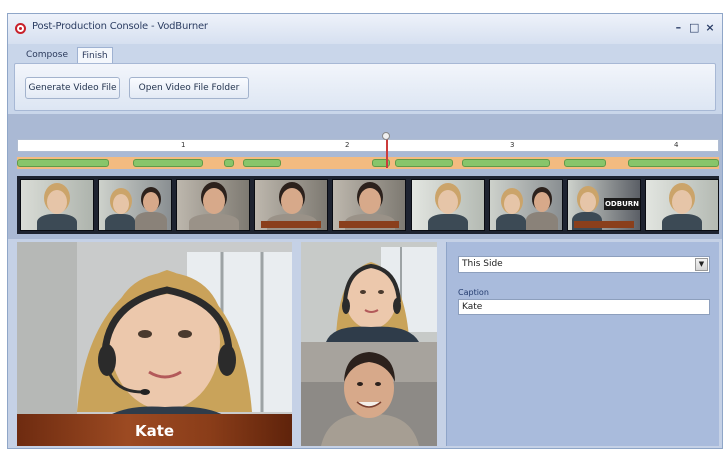  I want to click on split-screen-video, so click(369, 344).